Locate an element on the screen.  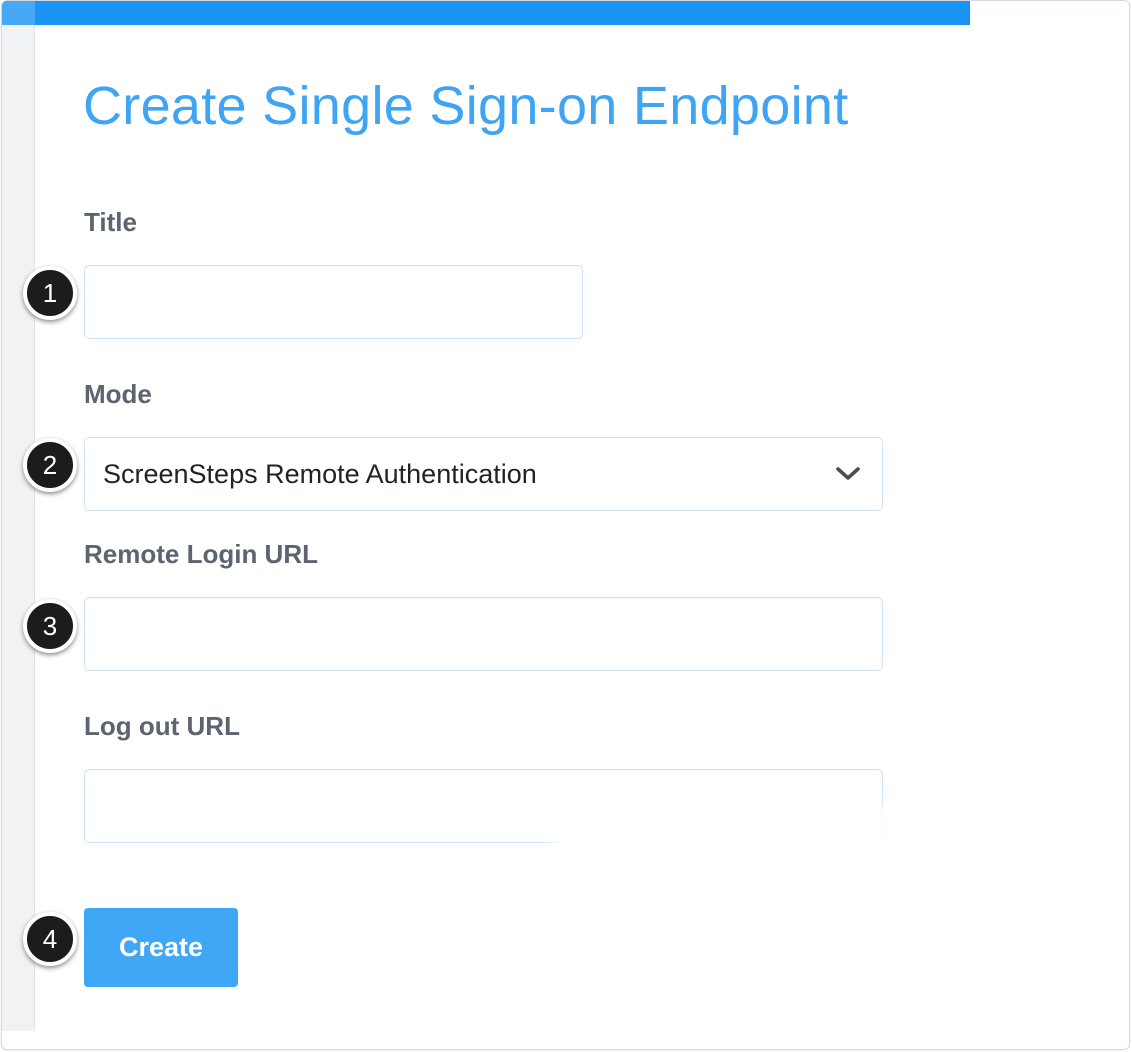
create-button: Create is located at coordinates (161, 947).